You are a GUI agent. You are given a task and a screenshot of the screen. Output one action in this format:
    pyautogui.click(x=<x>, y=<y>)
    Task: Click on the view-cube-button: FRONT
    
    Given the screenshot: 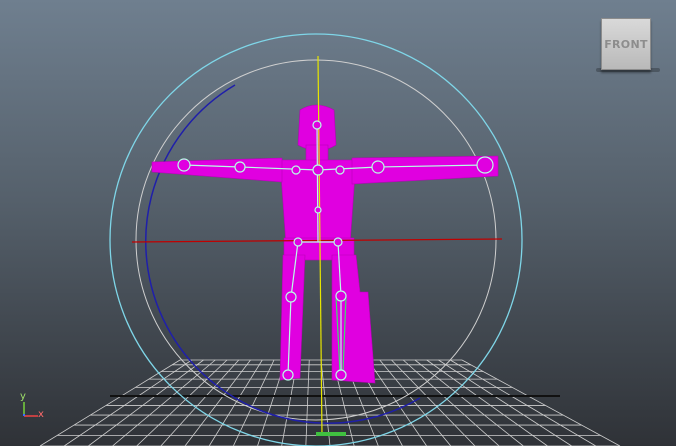 What is the action you would take?
    pyautogui.click(x=626, y=44)
    